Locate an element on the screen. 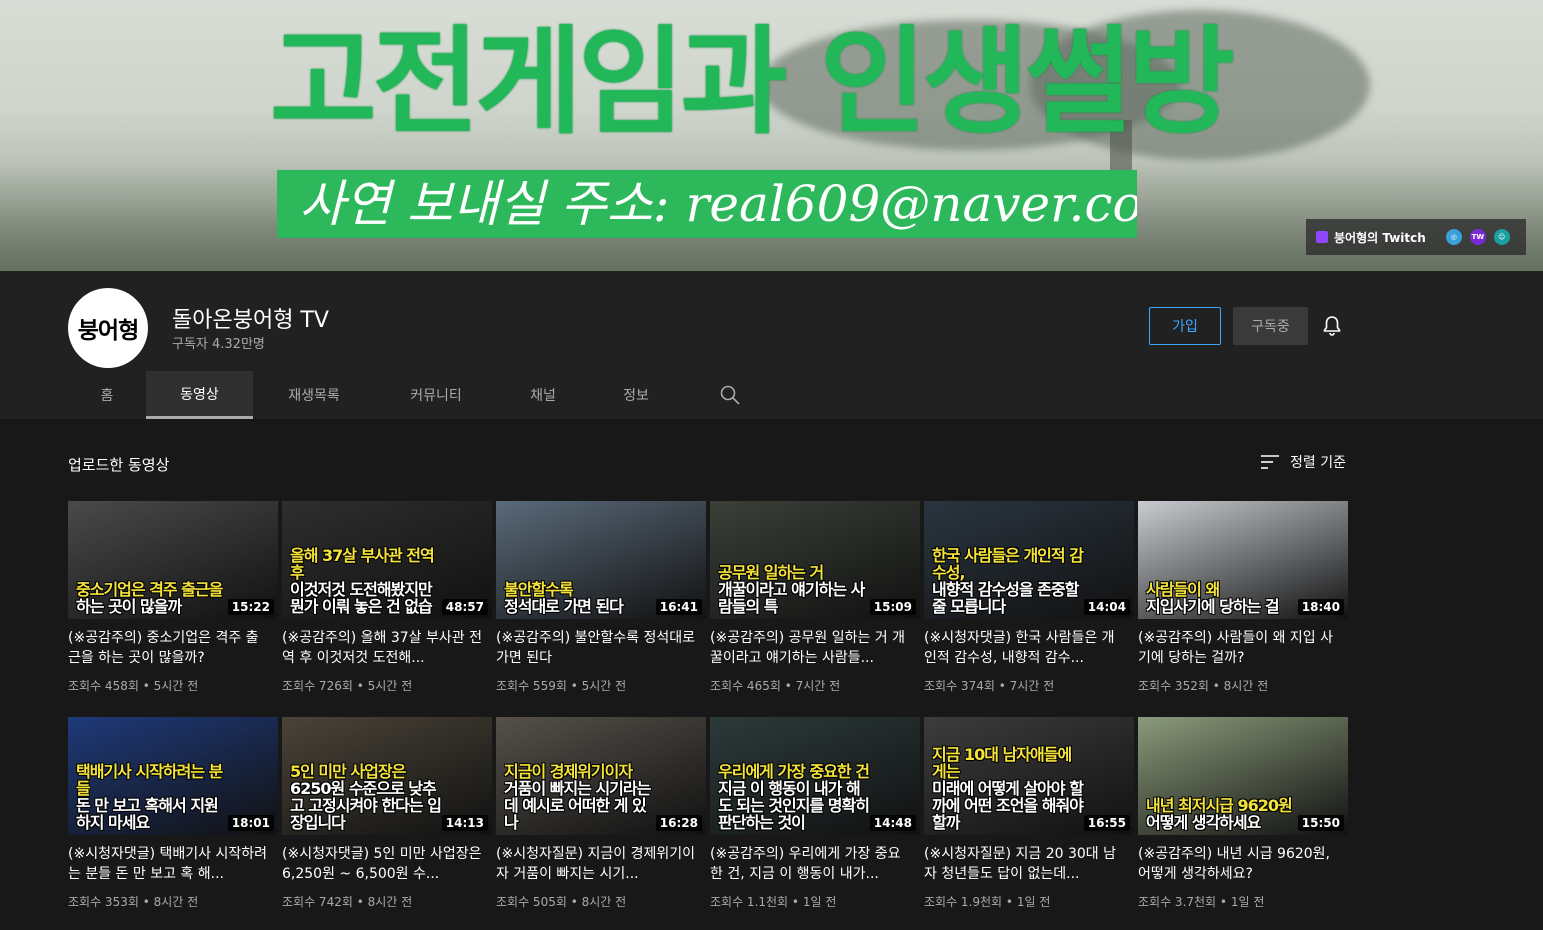  video-meta: 조회수 1.1천회 • 1일 전 is located at coordinates (773, 902).